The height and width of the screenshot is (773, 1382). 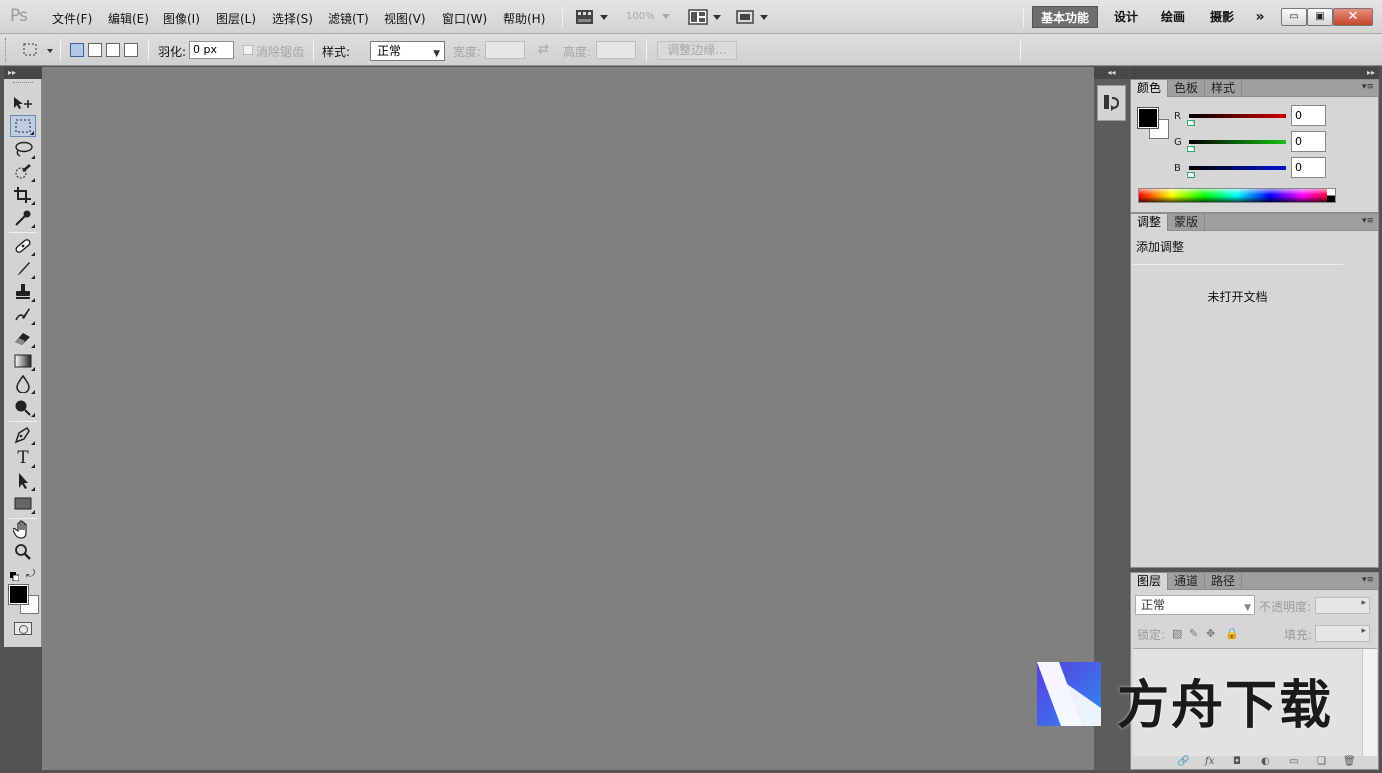 I want to click on tab-paths: 路径, so click(x=1224, y=581).